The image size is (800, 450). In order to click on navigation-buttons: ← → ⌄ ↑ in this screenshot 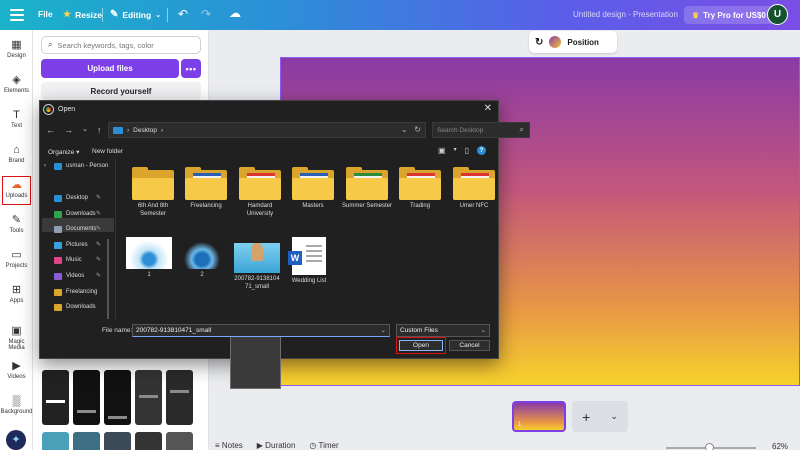, I will do `click(73, 130)`.